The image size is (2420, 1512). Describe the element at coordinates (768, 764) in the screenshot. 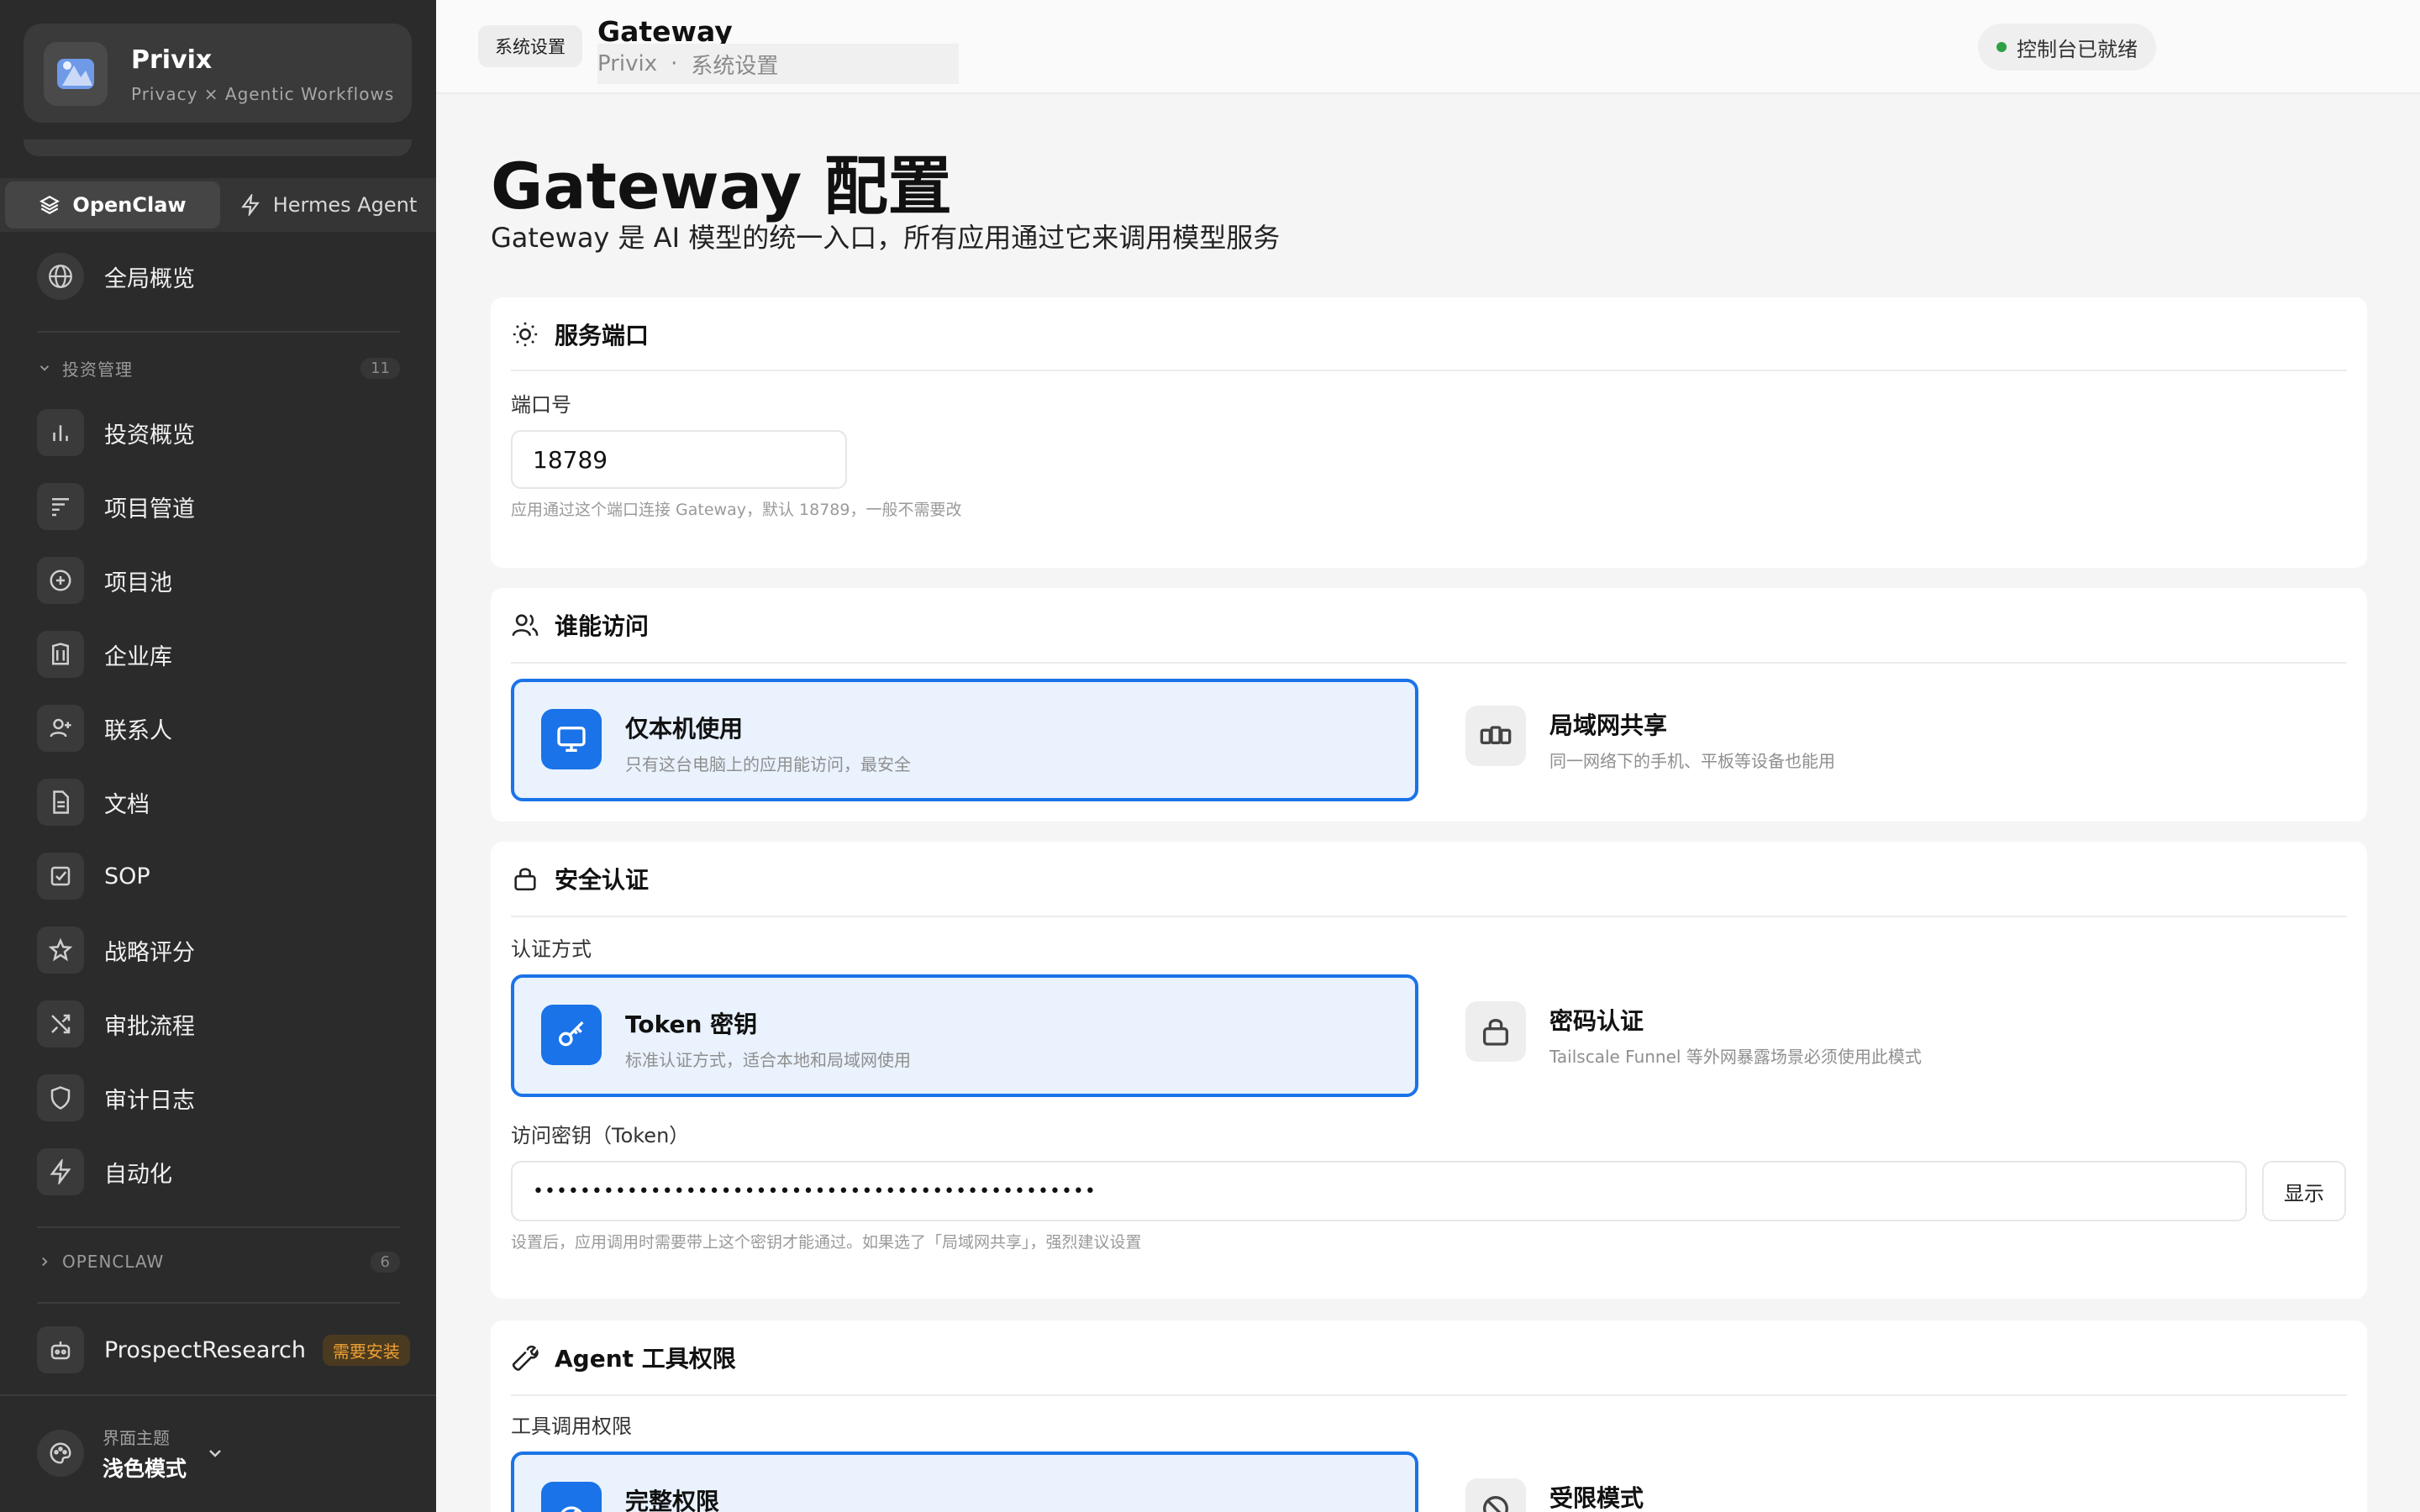

I see `option-desc: 只有这台电脑上的应用能访问，最安全` at that location.